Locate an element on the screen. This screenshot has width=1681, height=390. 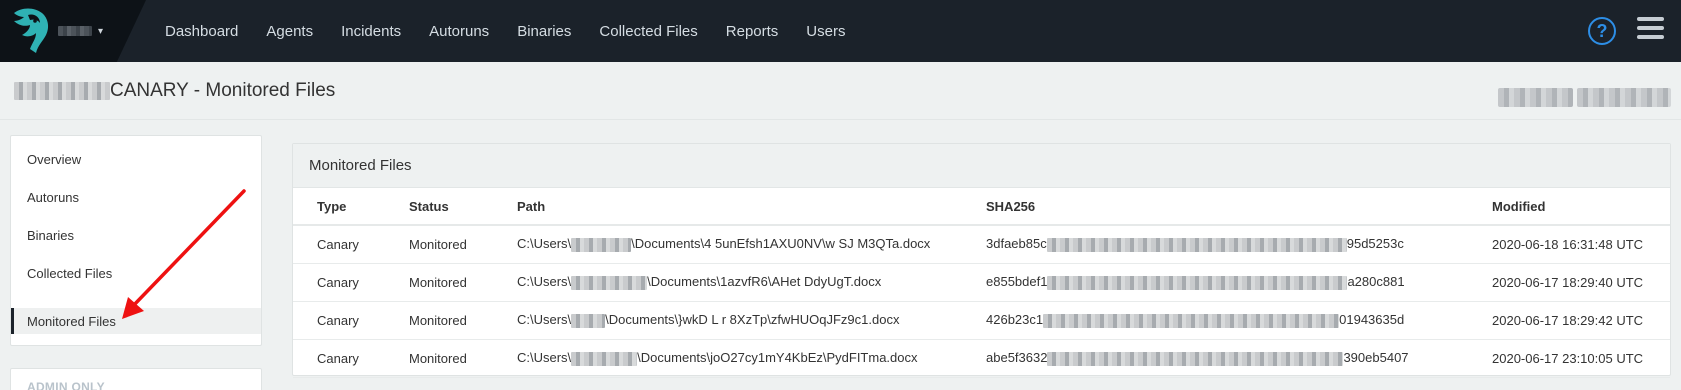
column-header-status: Status is located at coordinates (439, 207).